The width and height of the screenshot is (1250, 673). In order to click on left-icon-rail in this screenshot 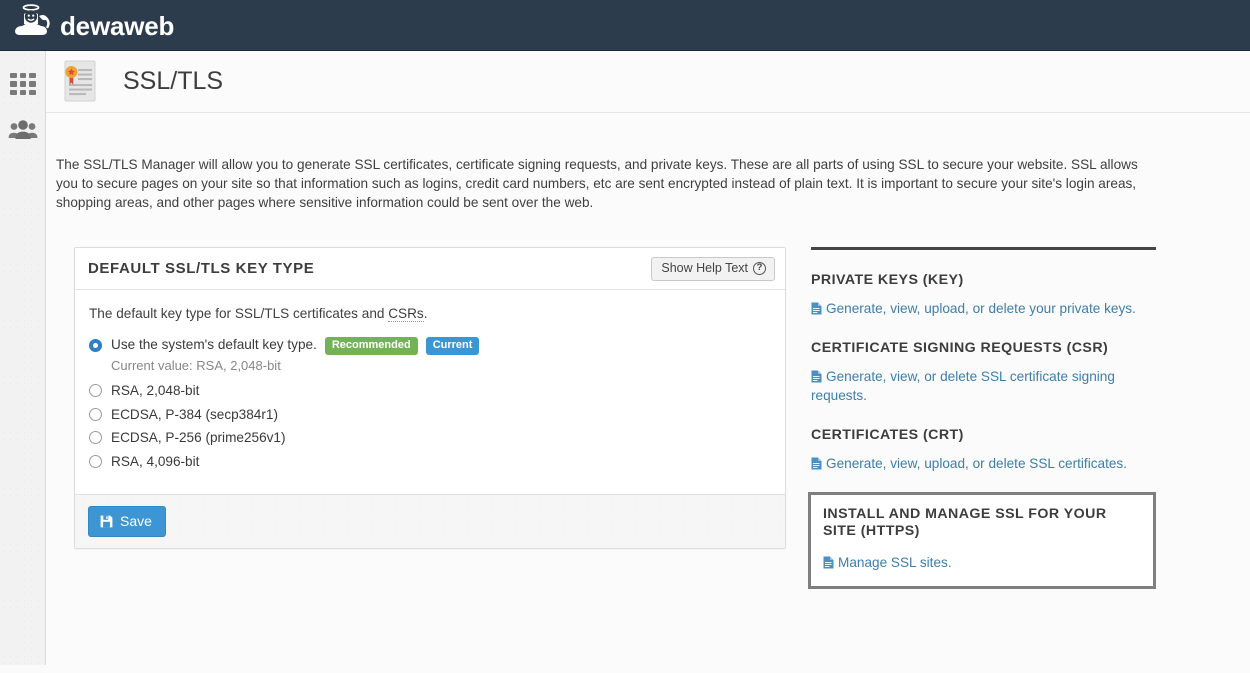, I will do `click(23, 358)`.